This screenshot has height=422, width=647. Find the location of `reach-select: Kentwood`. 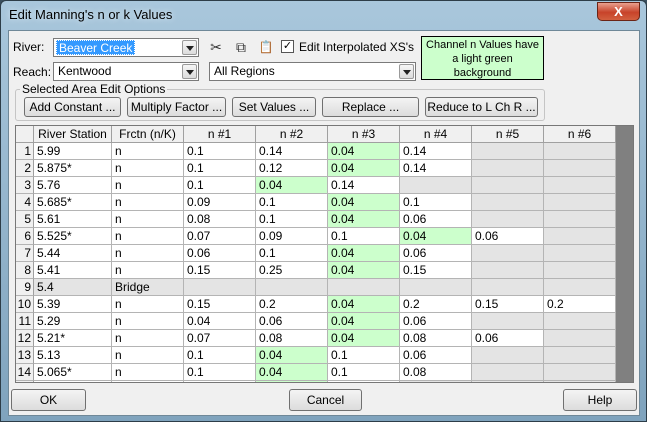

reach-select: Kentwood is located at coordinates (126, 71).